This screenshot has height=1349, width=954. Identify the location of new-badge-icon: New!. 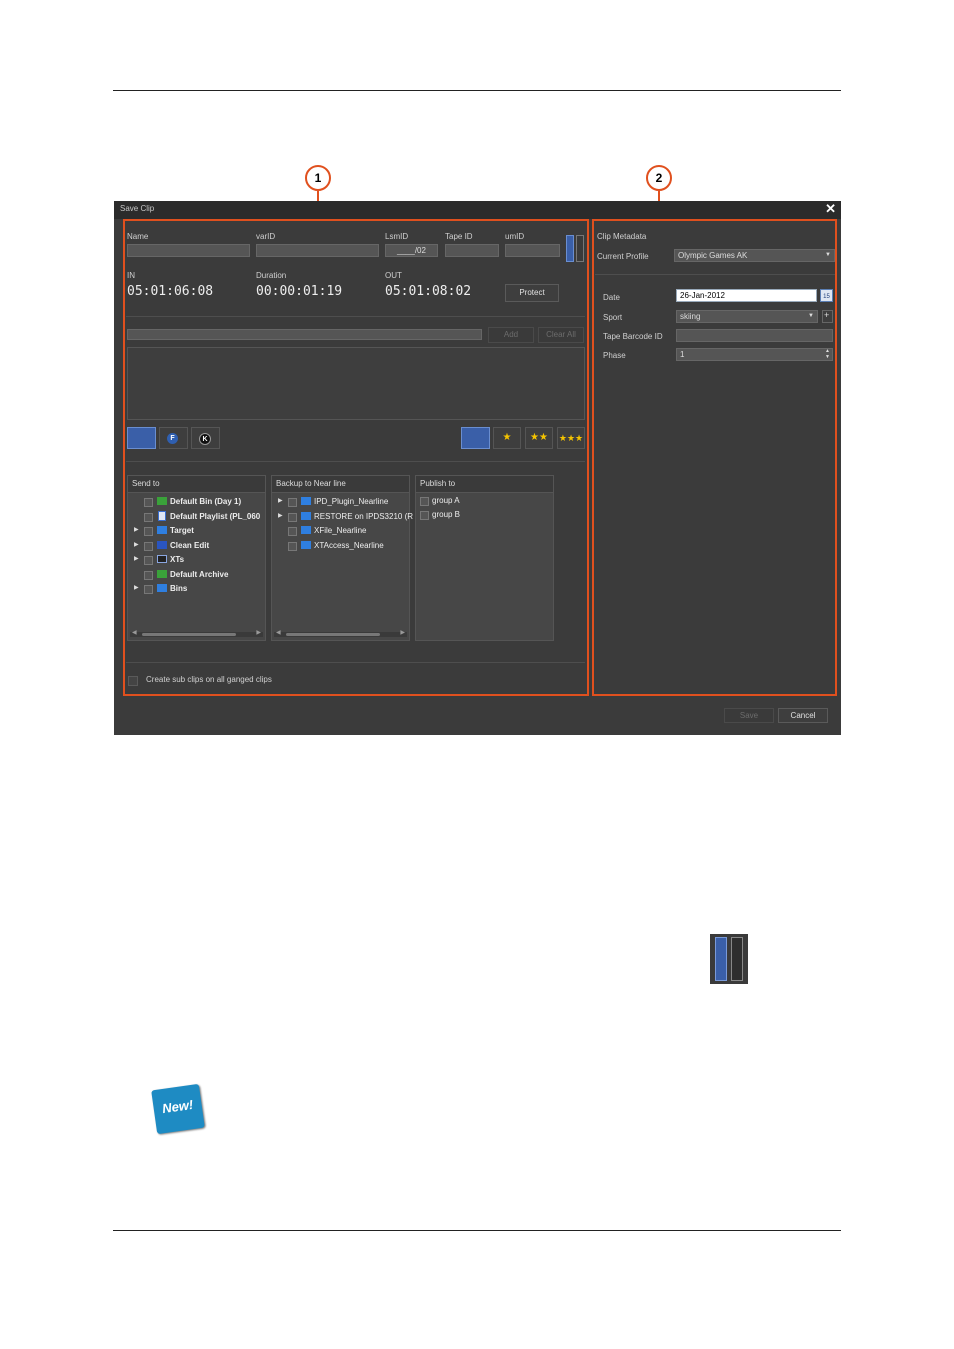
(178, 1109).